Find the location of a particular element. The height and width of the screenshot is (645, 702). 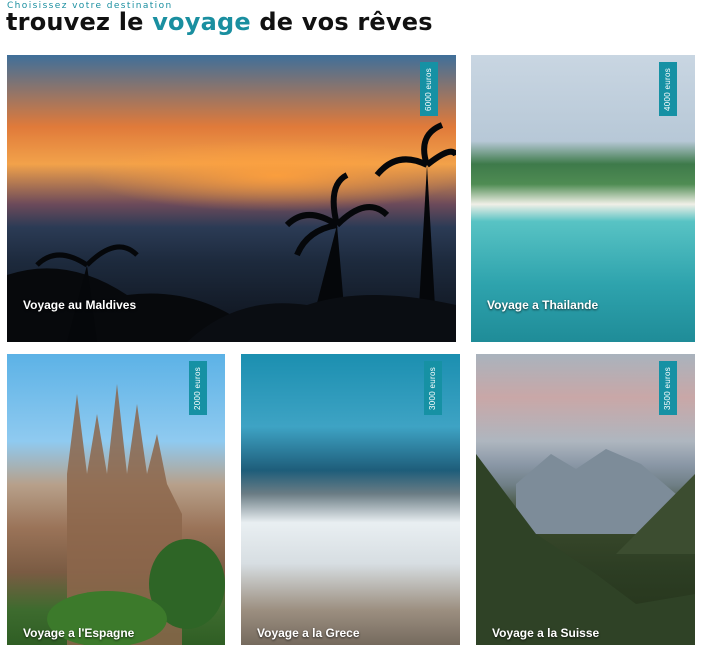

price-badge: 3000 euros is located at coordinates (433, 388).